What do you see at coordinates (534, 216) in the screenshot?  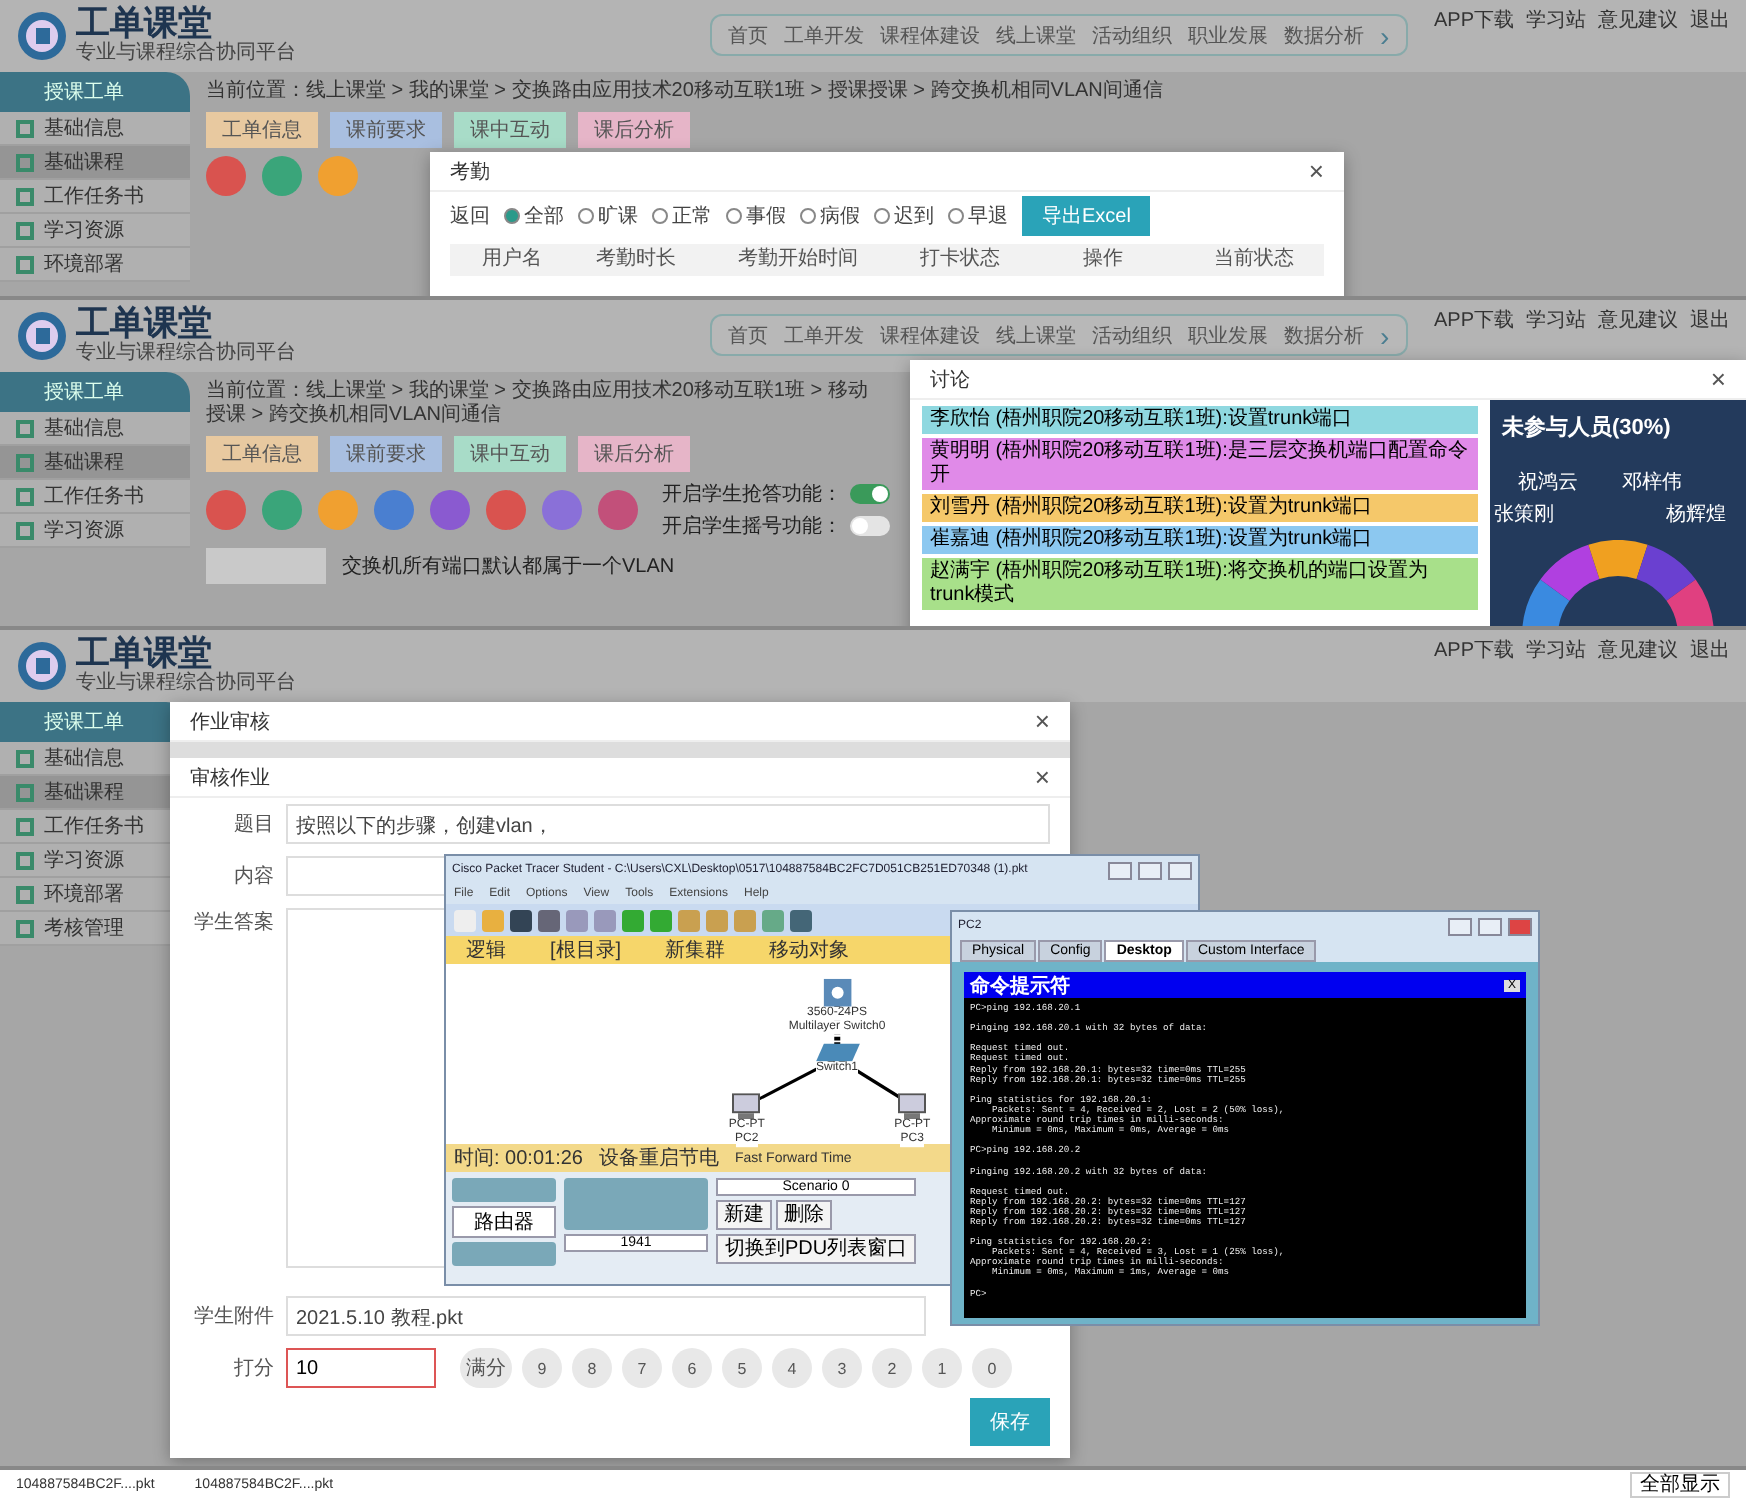 I see `filter-radio: 全部` at bounding box center [534, 216].